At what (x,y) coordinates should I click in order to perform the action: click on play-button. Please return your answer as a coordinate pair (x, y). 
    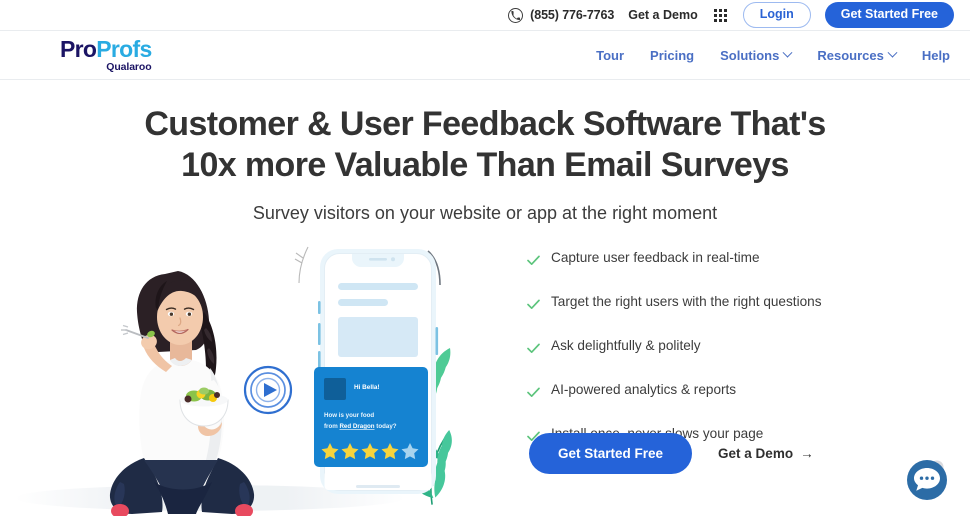
    Looking at the image, I should click on (268, 389).